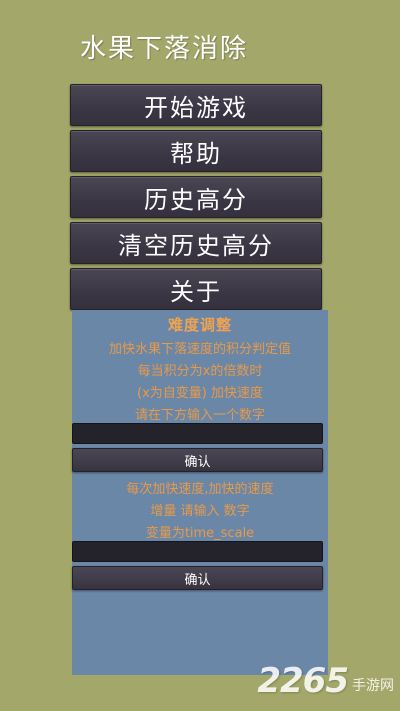  I want to click on app-title: 水果下落消除, so click(164, 49).